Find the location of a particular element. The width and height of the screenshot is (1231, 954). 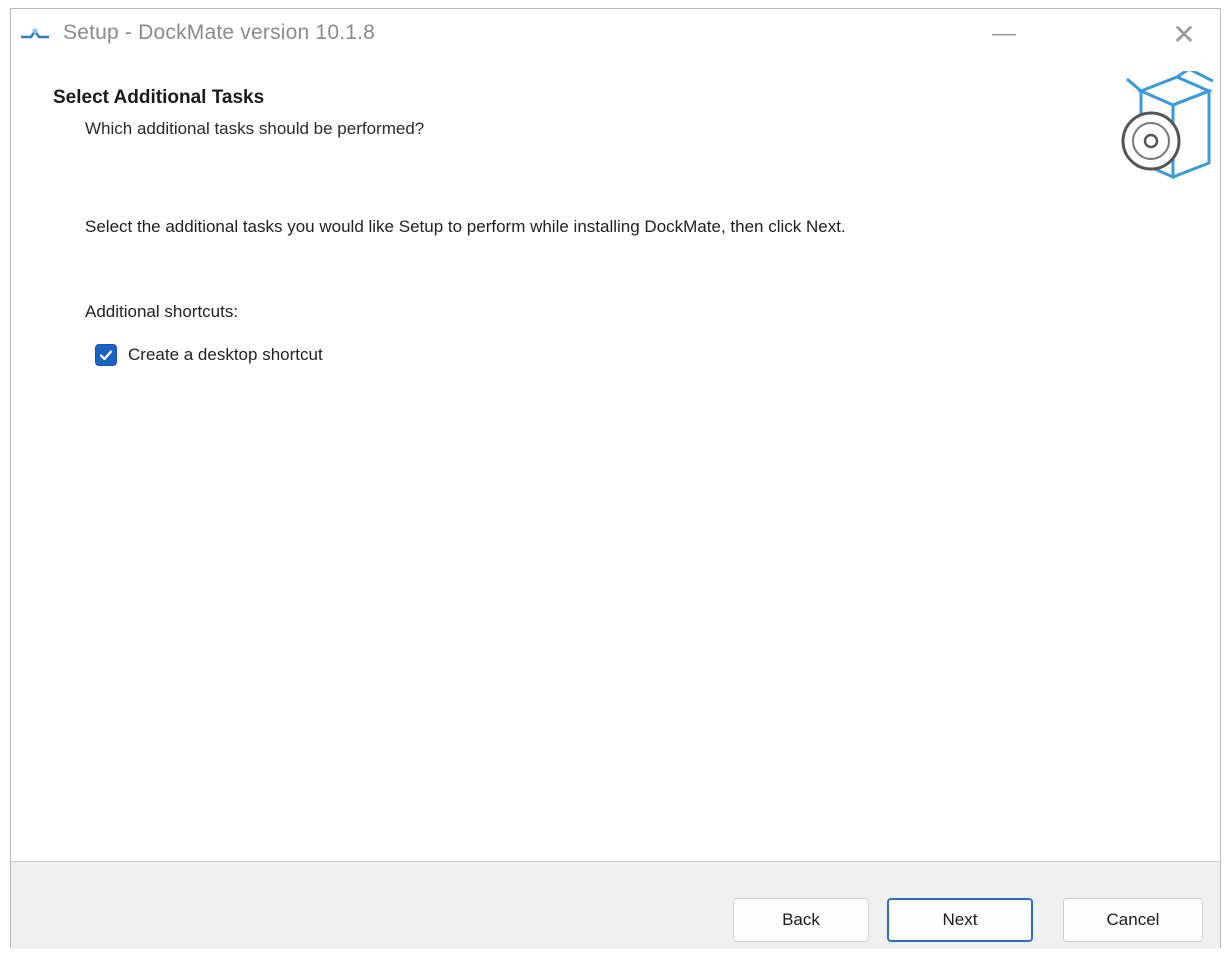

close-icon: ✕ is located at coordinates (1184, 34).